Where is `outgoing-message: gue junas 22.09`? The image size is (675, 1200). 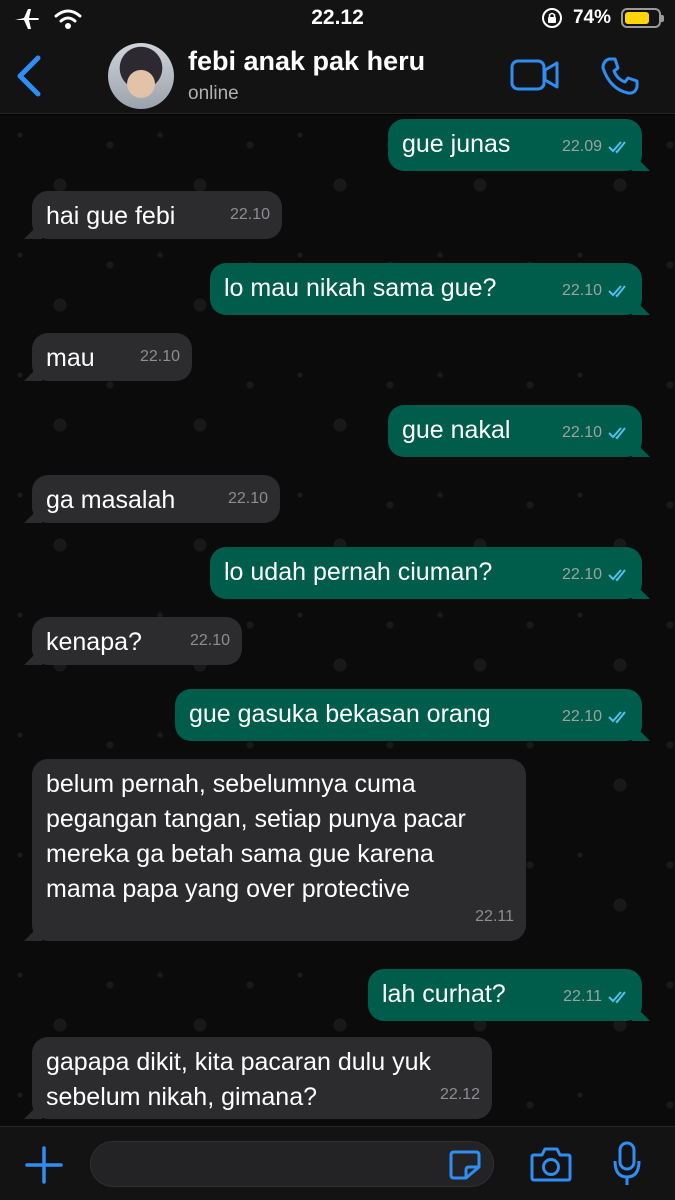 outgoing-message: gue junas 22.09 is located at coordinates (515, 145).